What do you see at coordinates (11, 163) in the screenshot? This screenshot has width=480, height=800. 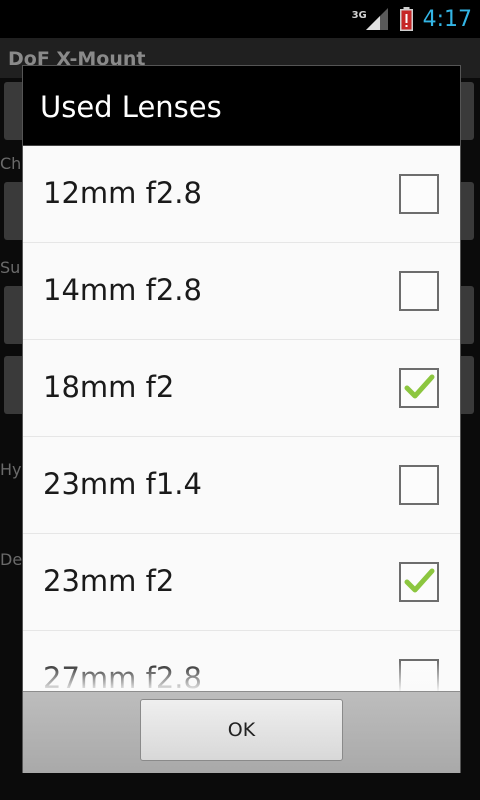 I see `bg-label-1: Ch` at bounding box center [11, 163].